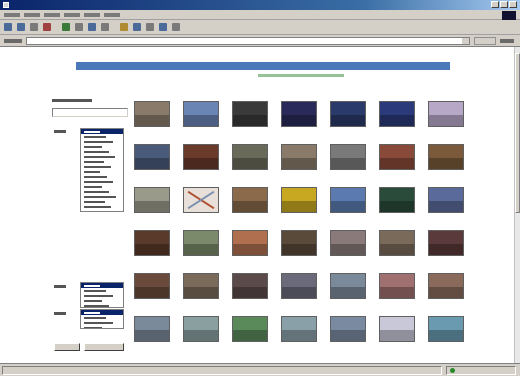 This screenshot has height=376, width=520. I want to click on links-button, so click(507, 41).